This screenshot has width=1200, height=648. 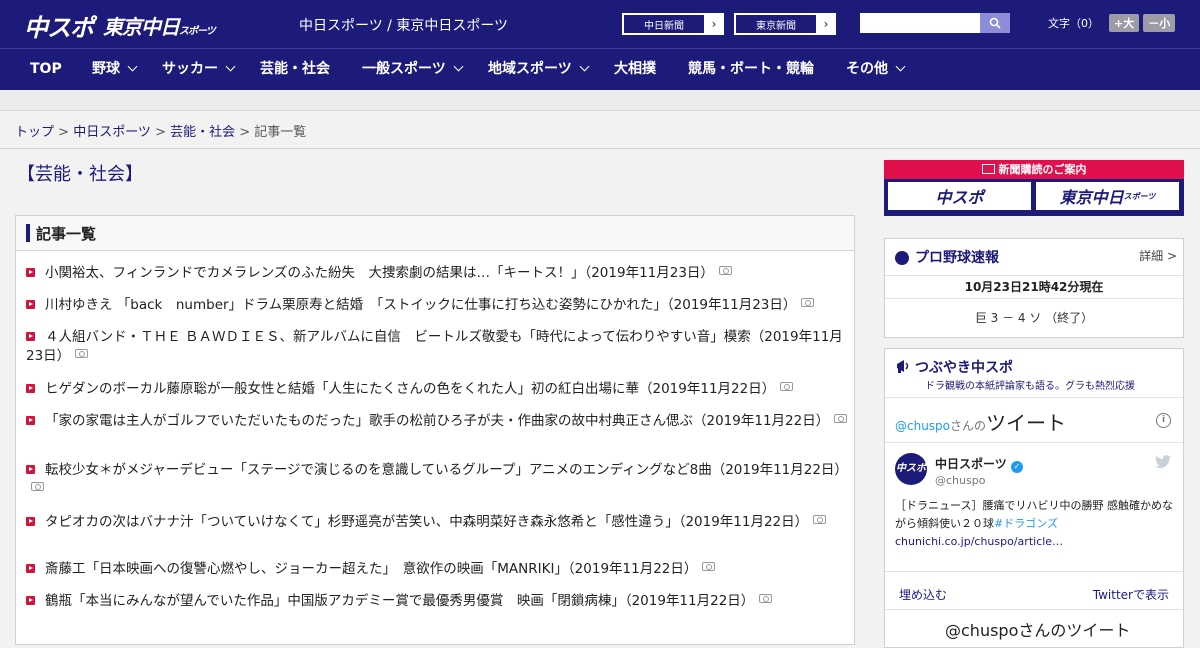 What do you see at coordinates (1026, 423) in the screenshot?
I see `widget-title: ツイート` at bounding box center [1026, 423].